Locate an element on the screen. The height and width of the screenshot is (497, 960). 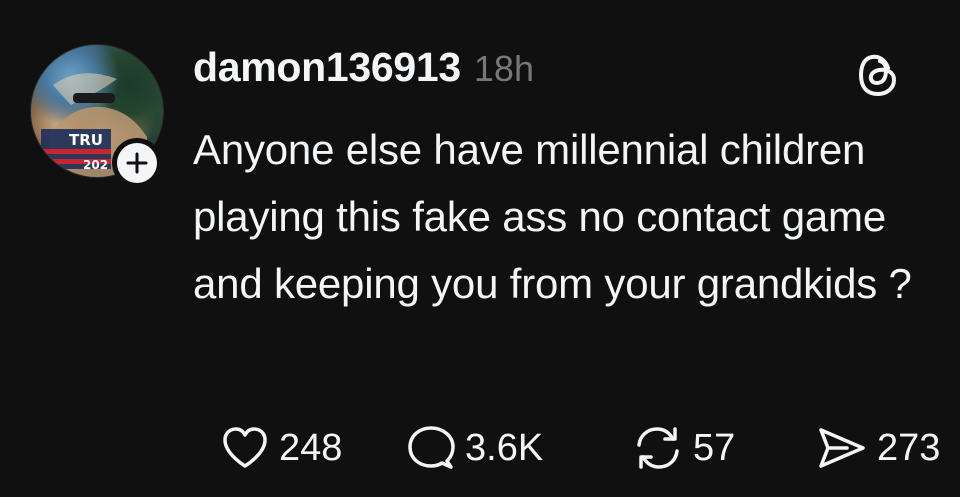
like-button: 248 is located at coordinates (281, 448).